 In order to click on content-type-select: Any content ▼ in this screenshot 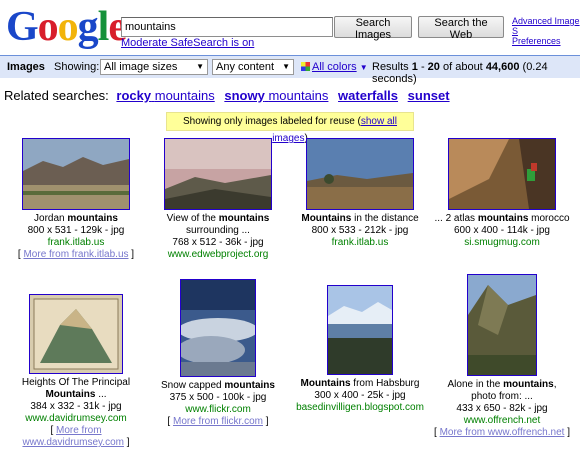, I will do `click(253, 67)`.